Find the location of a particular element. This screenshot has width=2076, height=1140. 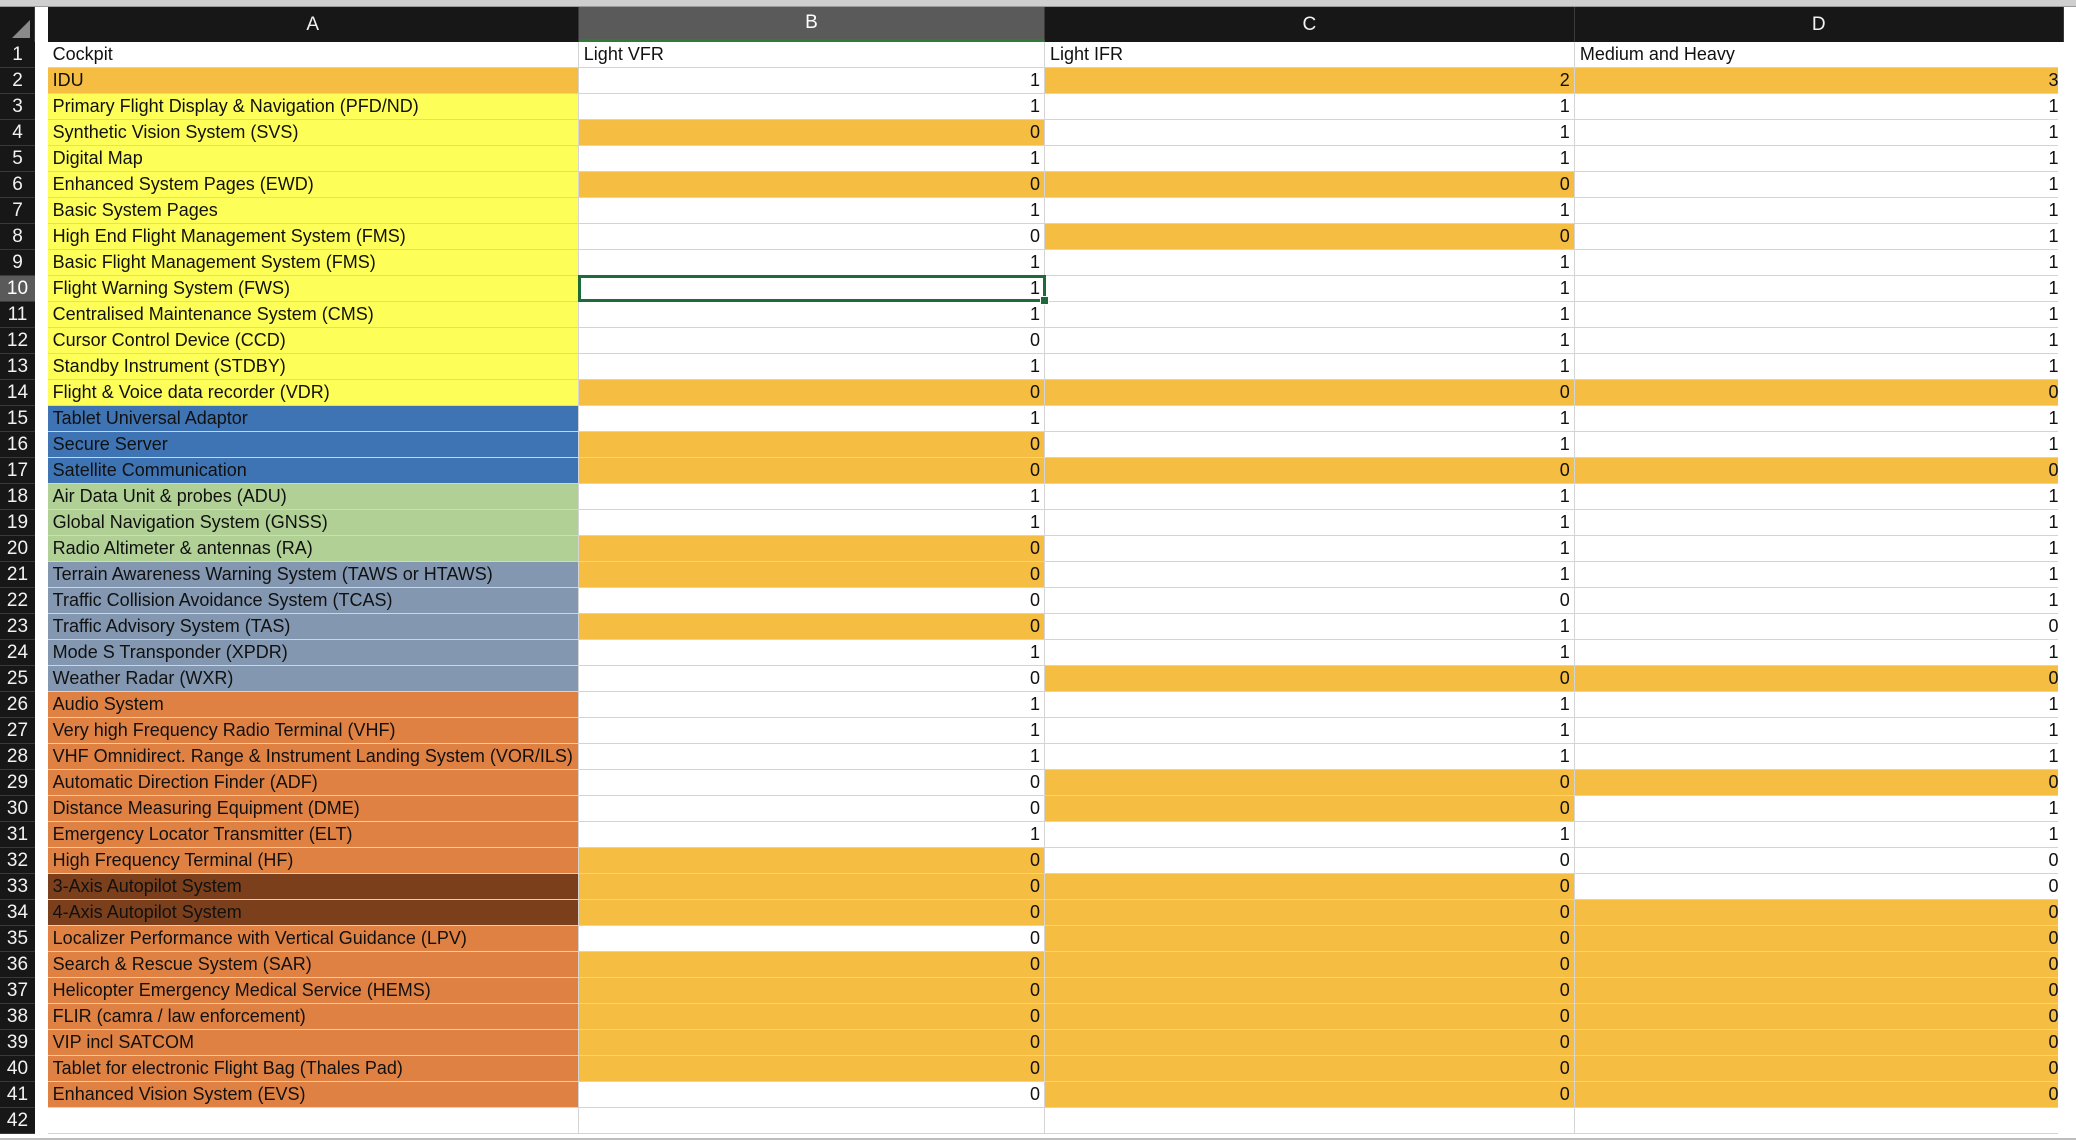

cell-d26: 1 is located at coordinates (1819, 705).